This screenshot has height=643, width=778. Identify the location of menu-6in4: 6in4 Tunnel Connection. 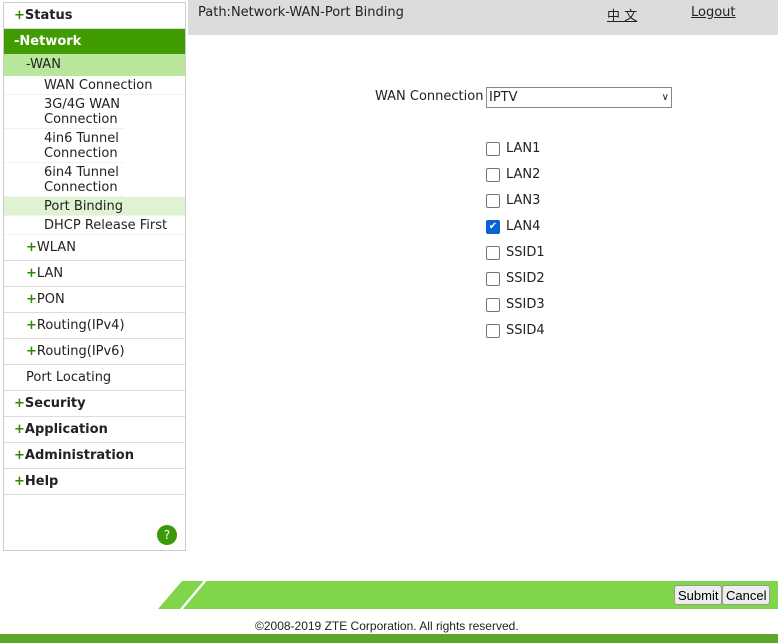
(64, 180).